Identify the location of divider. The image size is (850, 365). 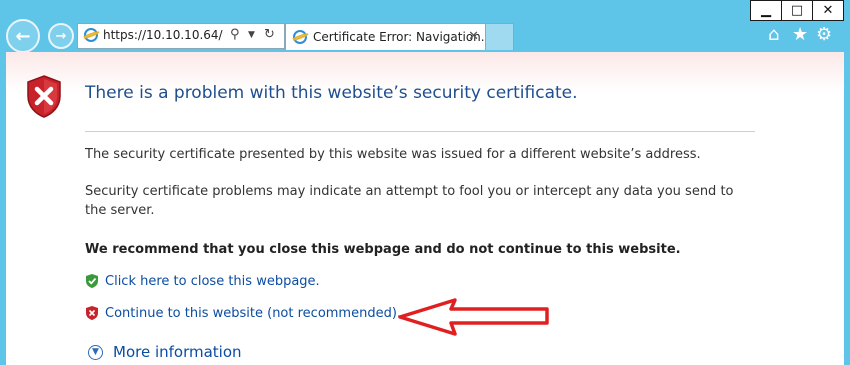
(420, 131).